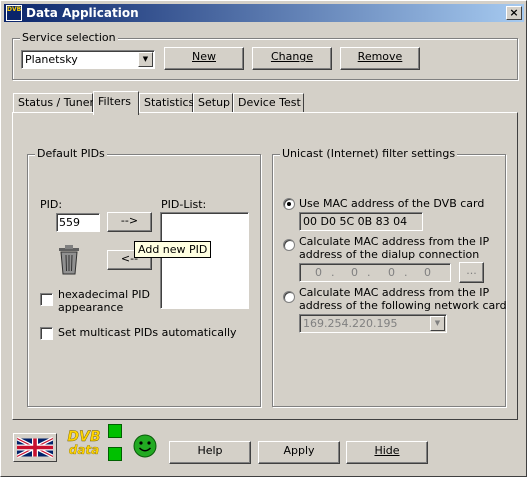 The height and width of the screenshot is (477, 527). What do you see at coordinates (115, 431) in the screenshot?
I see `status-led-top` at bounding box center [115, 431].